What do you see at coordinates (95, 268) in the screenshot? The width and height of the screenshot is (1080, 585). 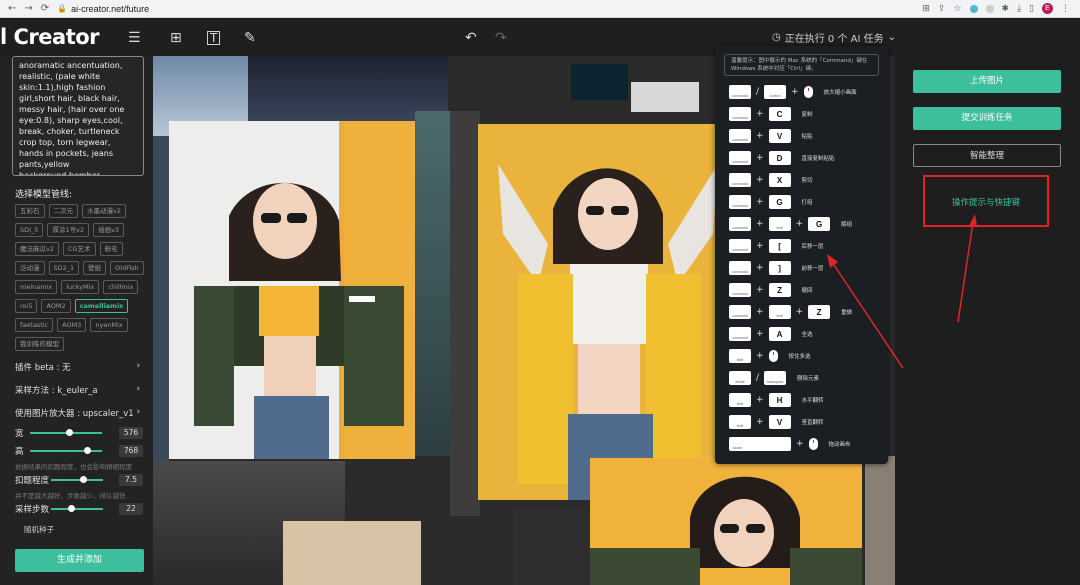 I see `model-chip: 壁纸` at bounding box center [95, 268].